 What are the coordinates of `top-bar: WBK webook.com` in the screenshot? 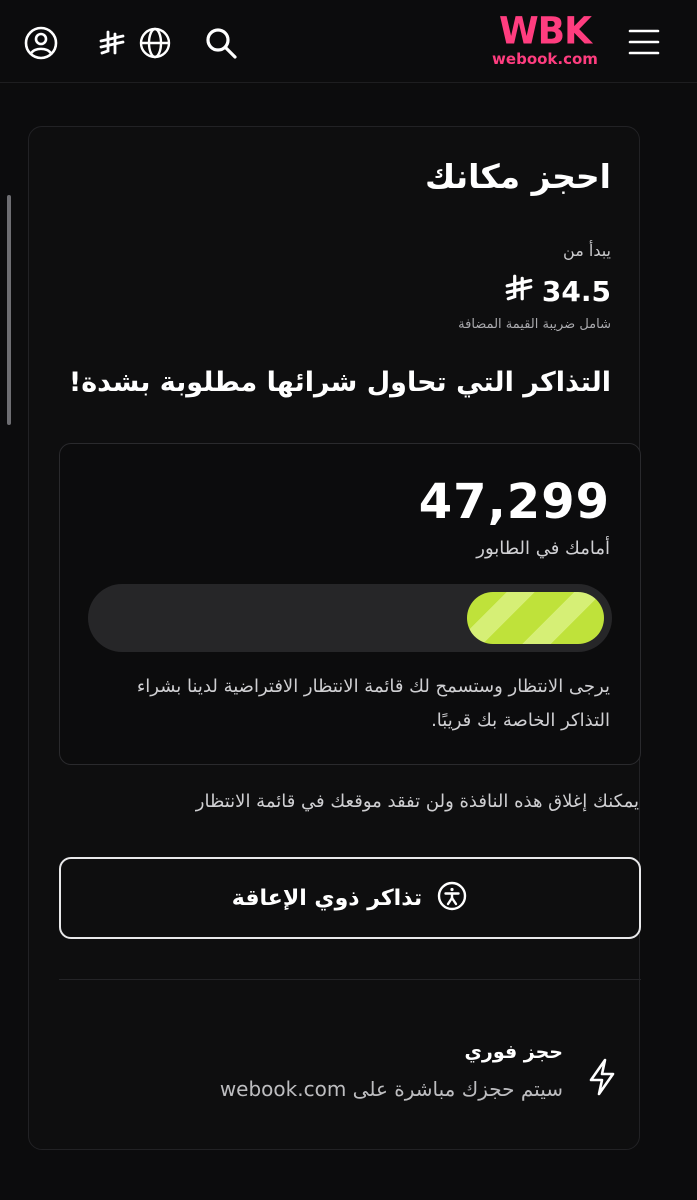 It's located at (348, 41).